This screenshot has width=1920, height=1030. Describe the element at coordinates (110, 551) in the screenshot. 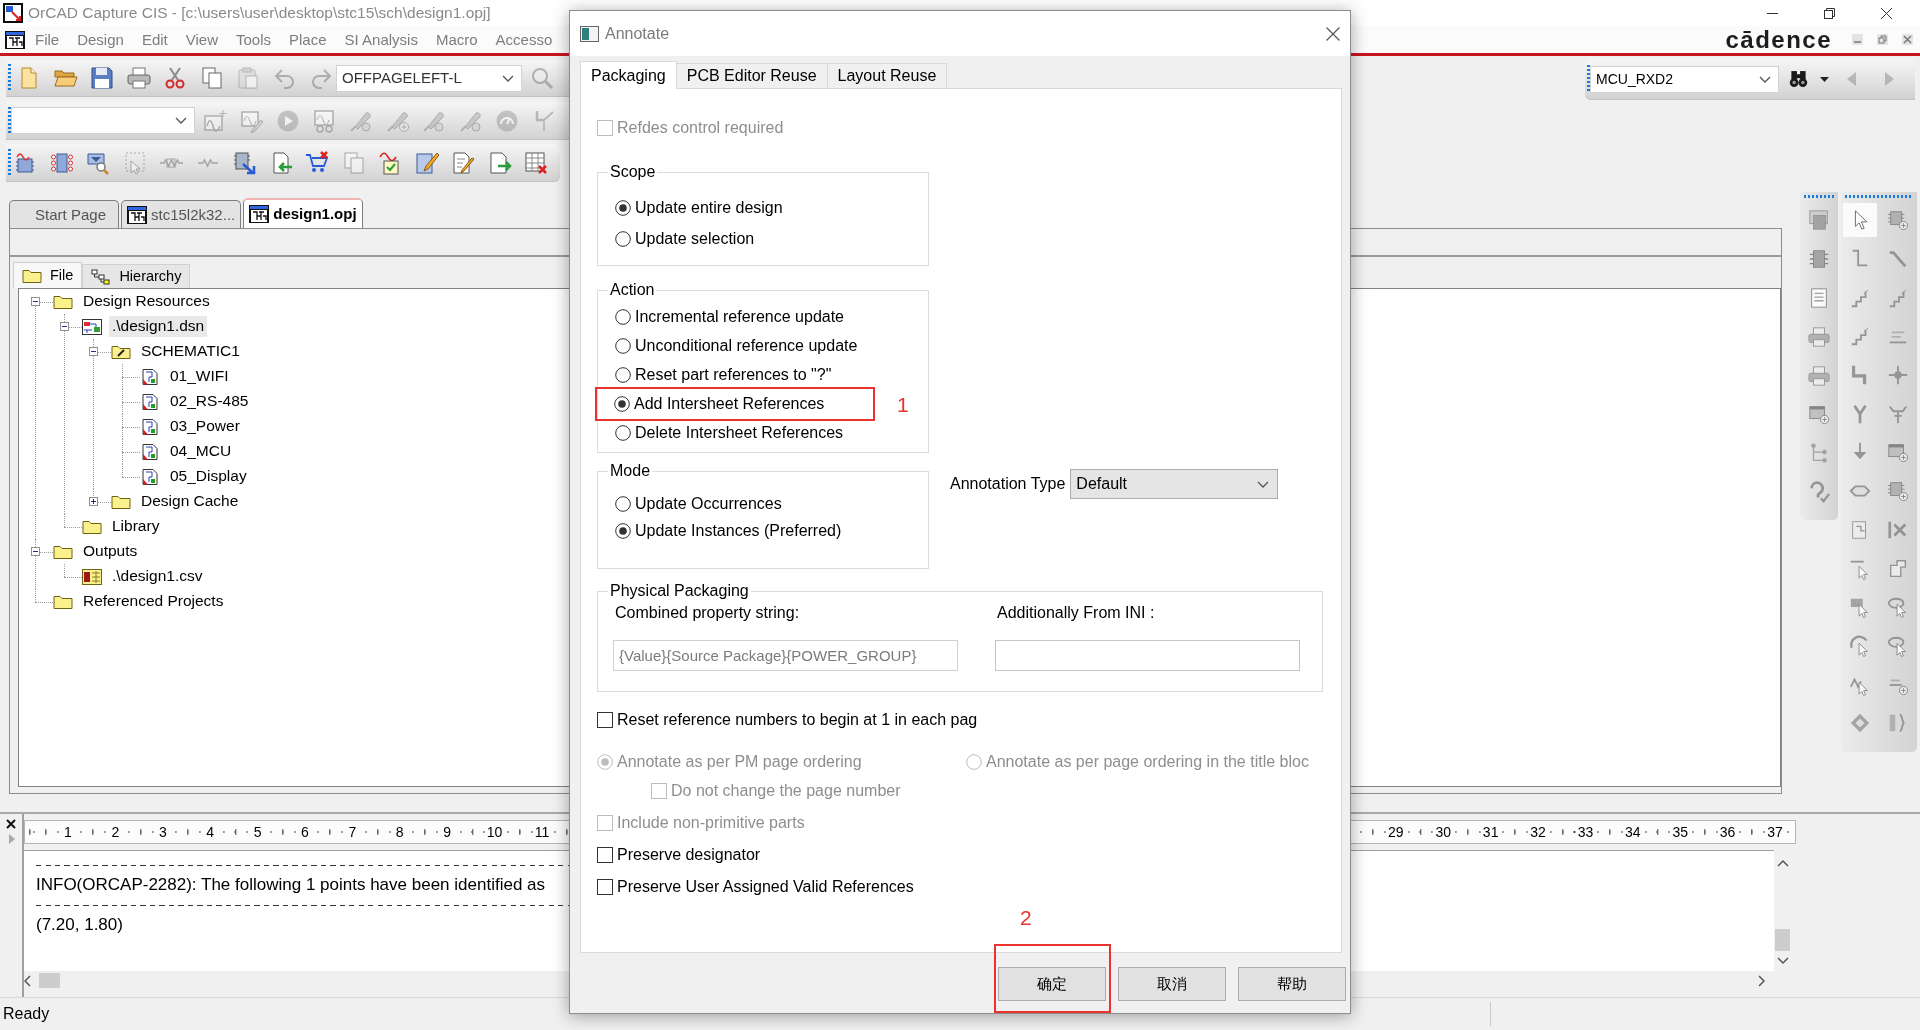

I see `tree-item: Outputs` at that location.